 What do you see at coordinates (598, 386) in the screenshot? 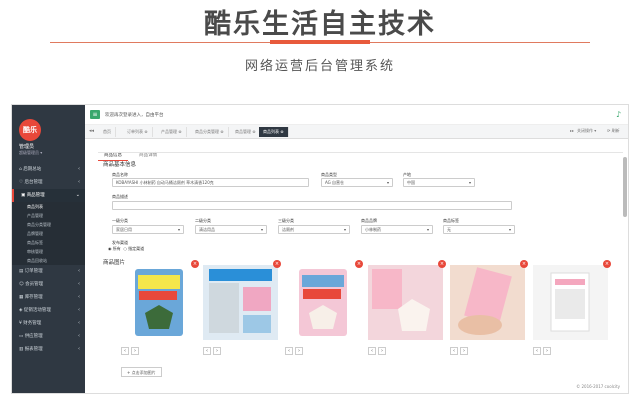
I see `copyright-footer: © 2016-2017 coolcity` at bounding box center [598, 386].